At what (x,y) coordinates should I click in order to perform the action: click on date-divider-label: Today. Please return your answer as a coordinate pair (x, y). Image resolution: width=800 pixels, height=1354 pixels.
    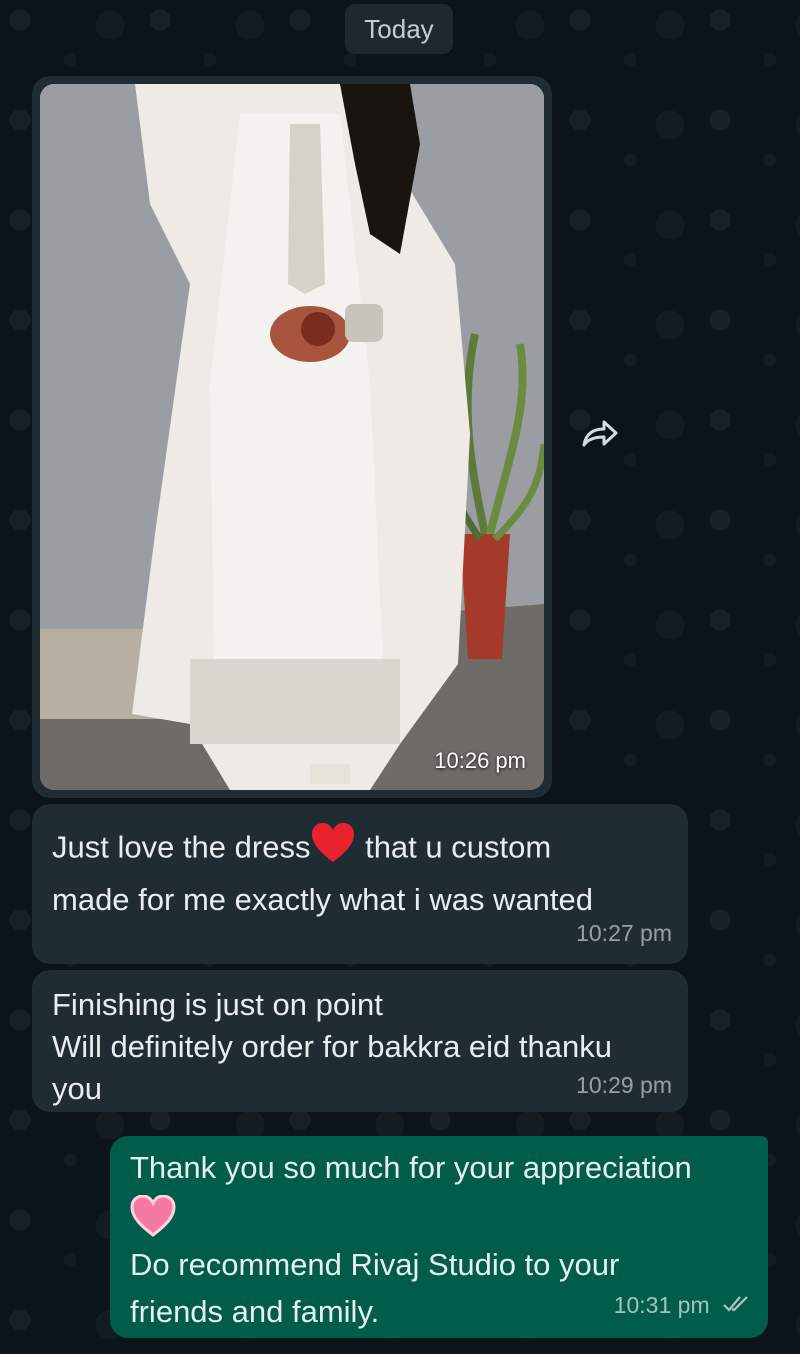
    Looking at the image, I should click on (399, 28).